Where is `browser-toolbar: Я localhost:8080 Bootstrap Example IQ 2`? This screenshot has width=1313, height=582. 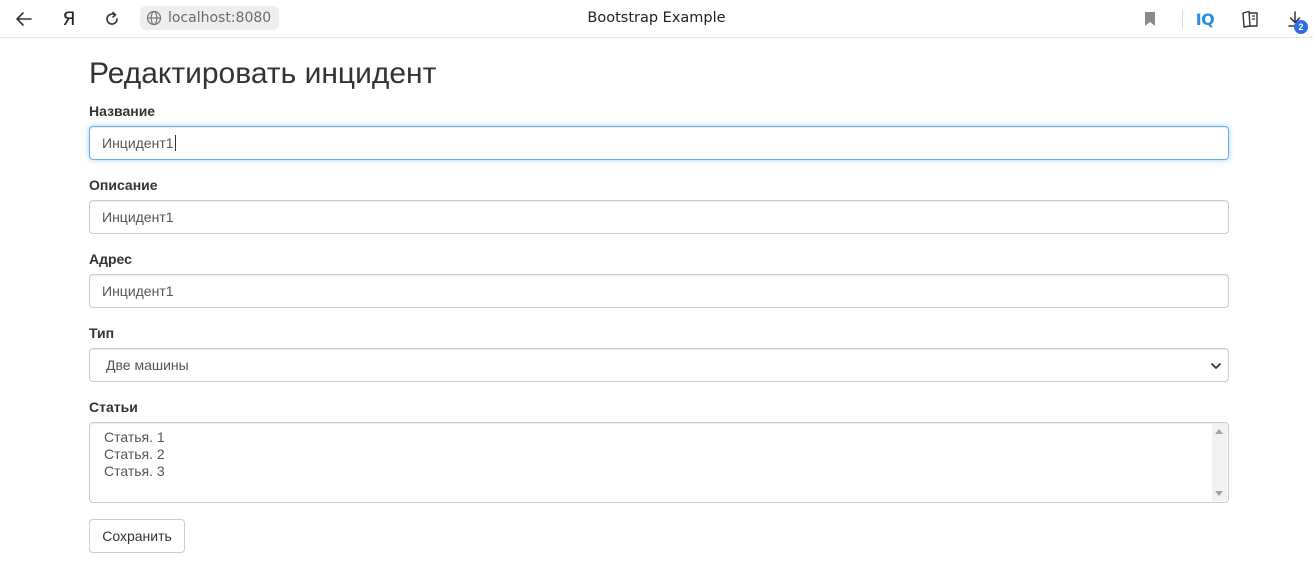
browser-toolbar: Я localhost:8080 Bootstrap Example IQ 2 is located at coordinates (656, 19).